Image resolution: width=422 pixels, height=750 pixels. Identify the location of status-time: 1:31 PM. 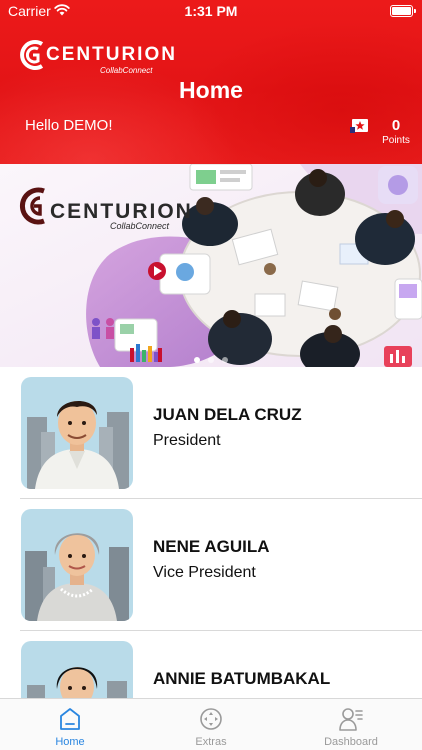
(211, 11).